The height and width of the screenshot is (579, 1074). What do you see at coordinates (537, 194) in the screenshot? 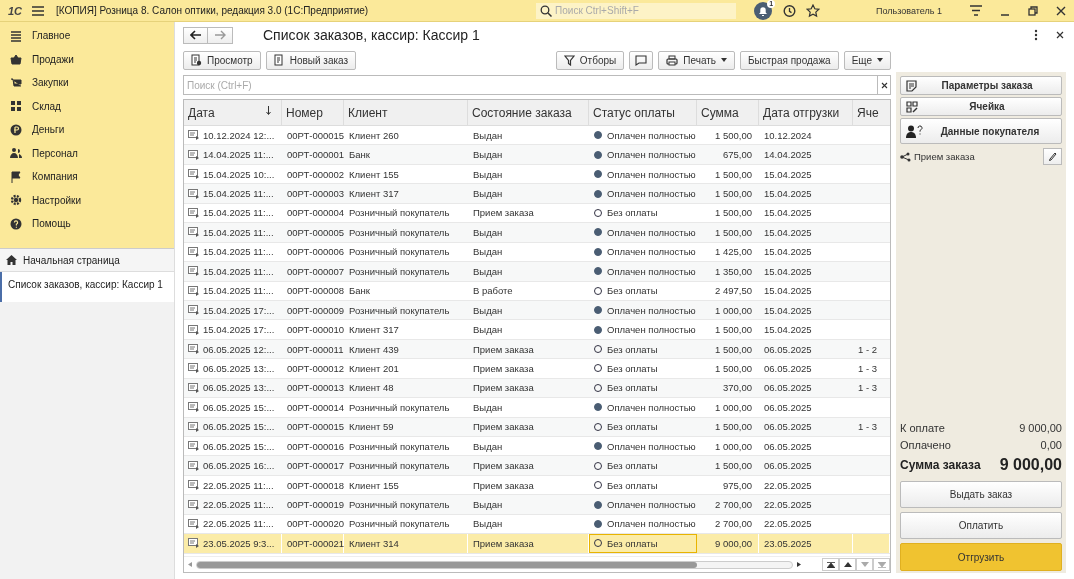
I see `table-row: 15.04.2025 11:... 00РТ-000003 Клиент 317 Выдан Оплачен полностью 1 500,00 15.04.2025` at bounding box center [537, 194].